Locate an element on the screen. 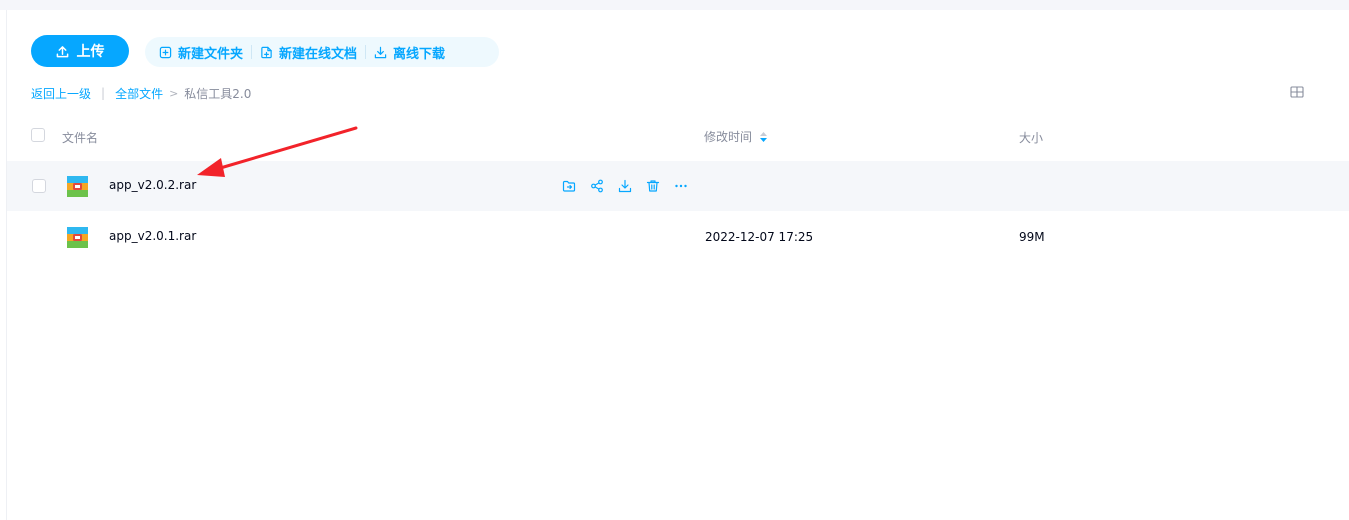 The height and width of the screenshot is (520, 1349). new-folder-icon is located at coordinates (165, 52).